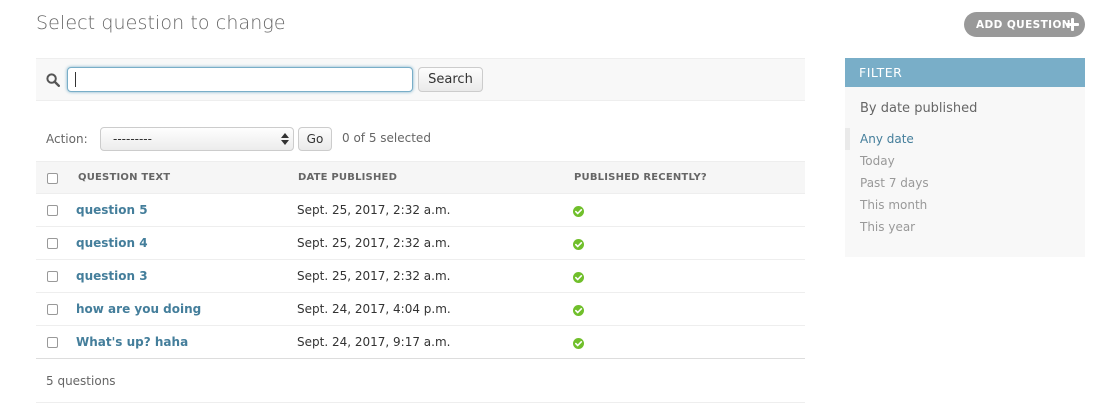 The height and width of the screenshot is (404, 1101). I want to click on column-header-date-published: DATE PUBLISHED, so click(347, 177).